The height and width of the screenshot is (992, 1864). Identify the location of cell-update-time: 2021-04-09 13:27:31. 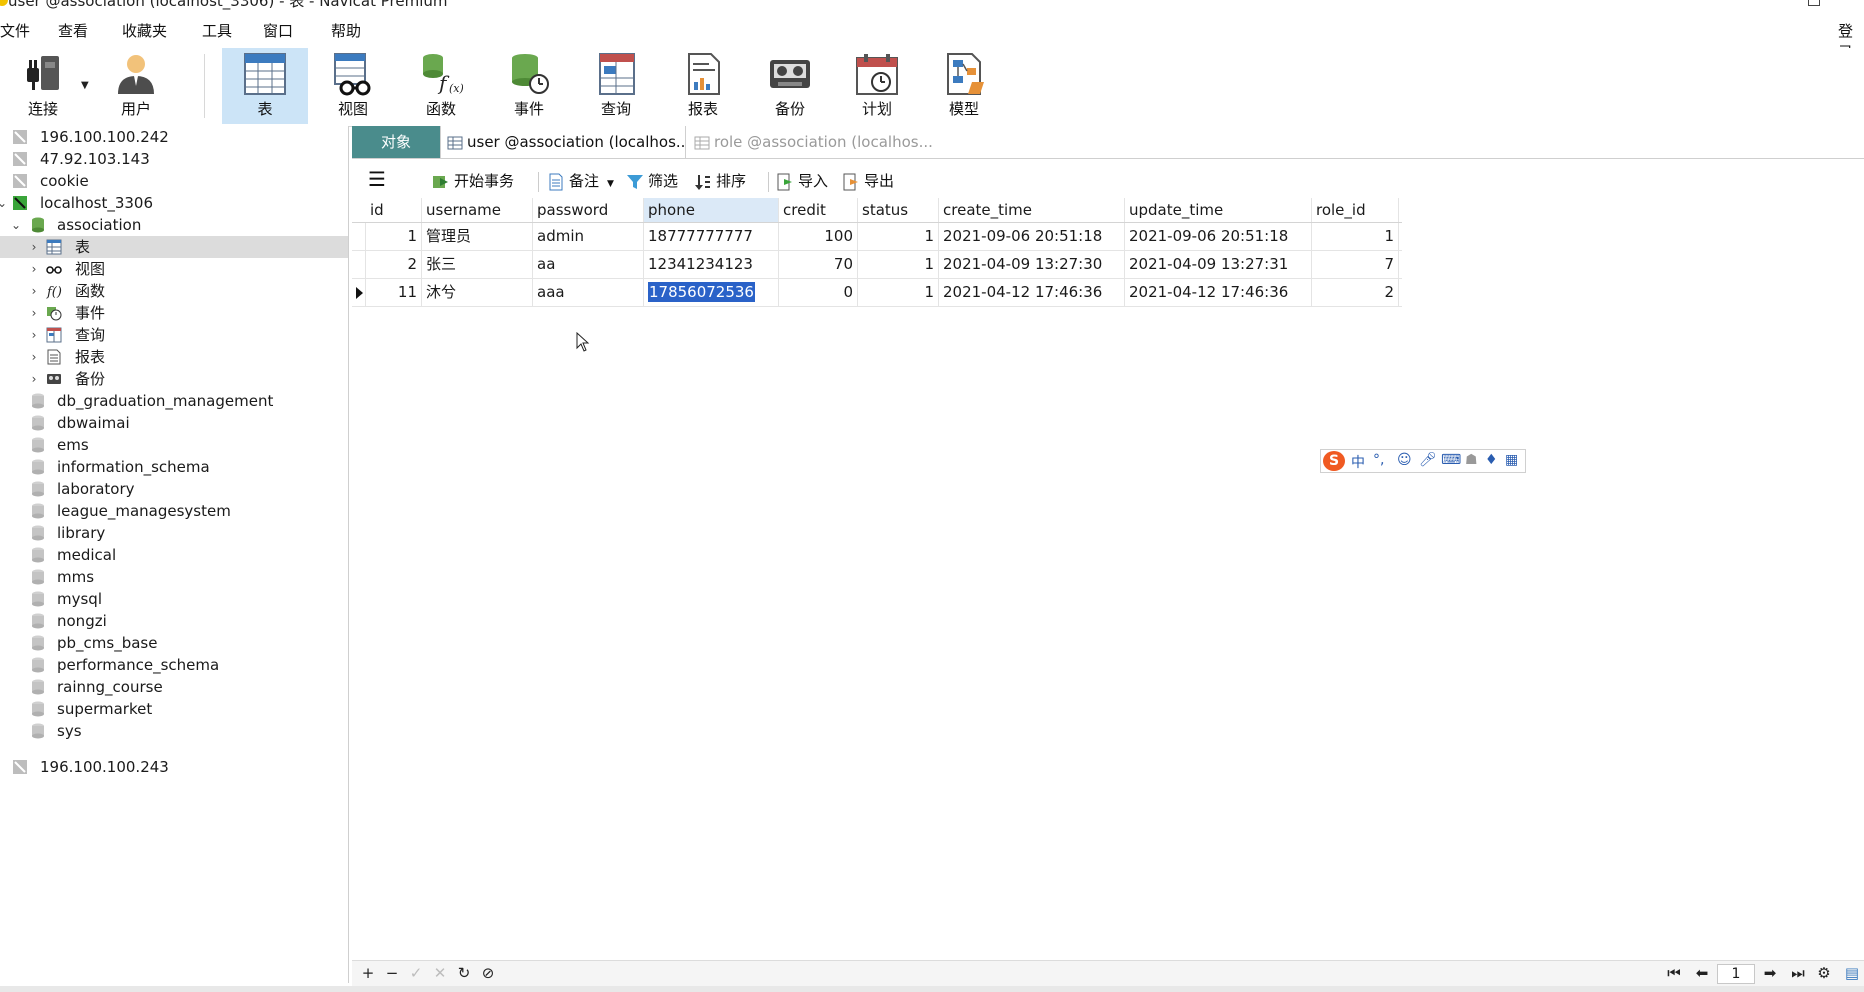
(1218, 264).